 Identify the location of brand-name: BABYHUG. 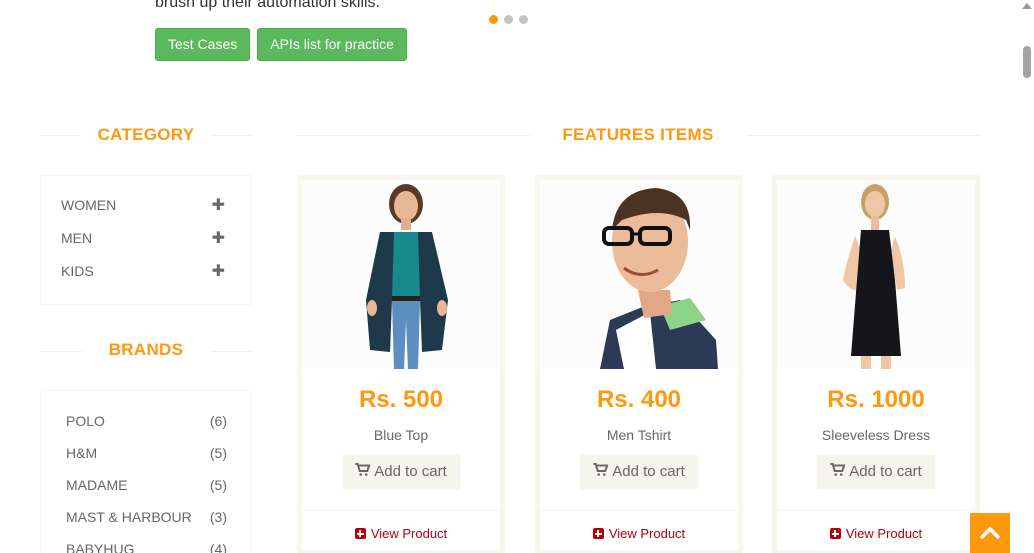
(100, 547).